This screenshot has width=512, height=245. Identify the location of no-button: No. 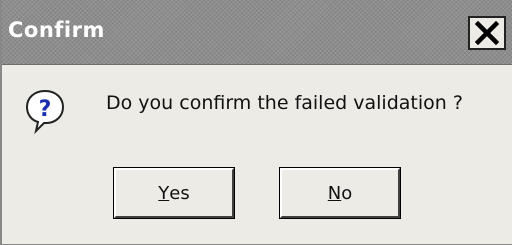
(340, 193).